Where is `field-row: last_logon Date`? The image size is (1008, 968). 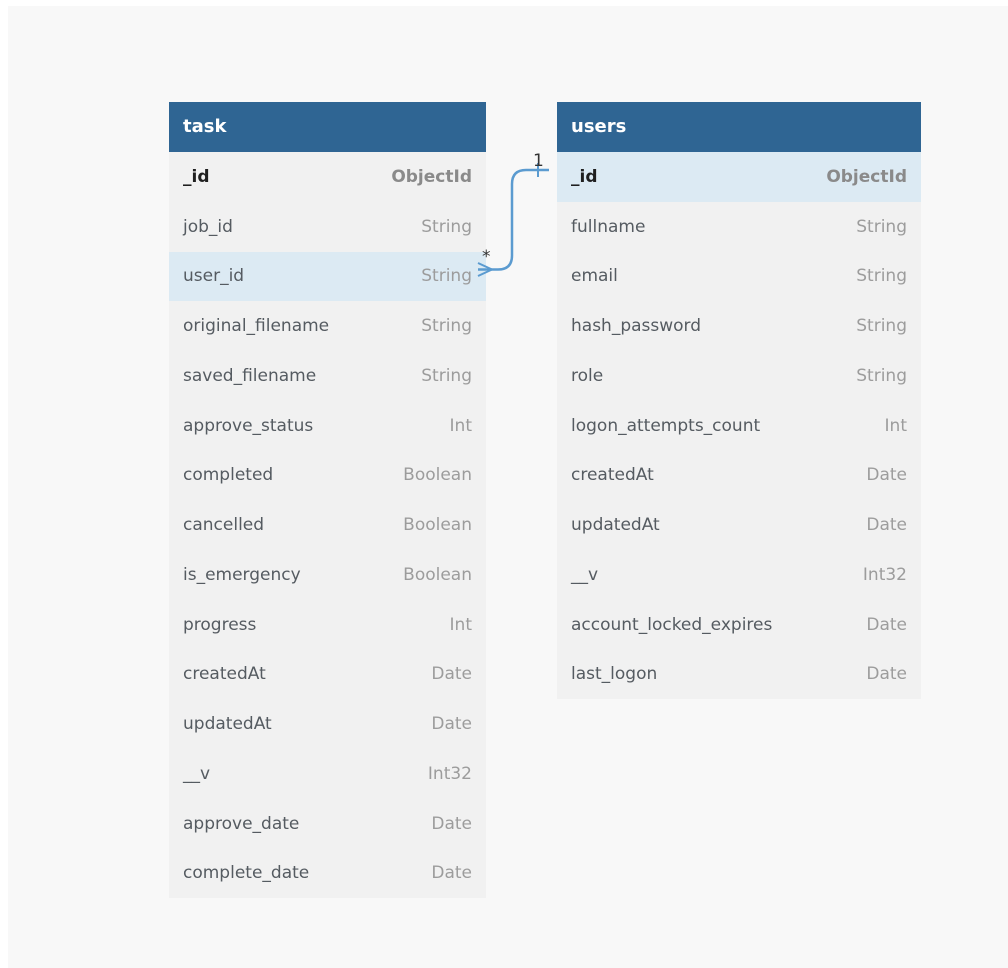 field-row: last_logon Date is located at coordinates (739, 675).